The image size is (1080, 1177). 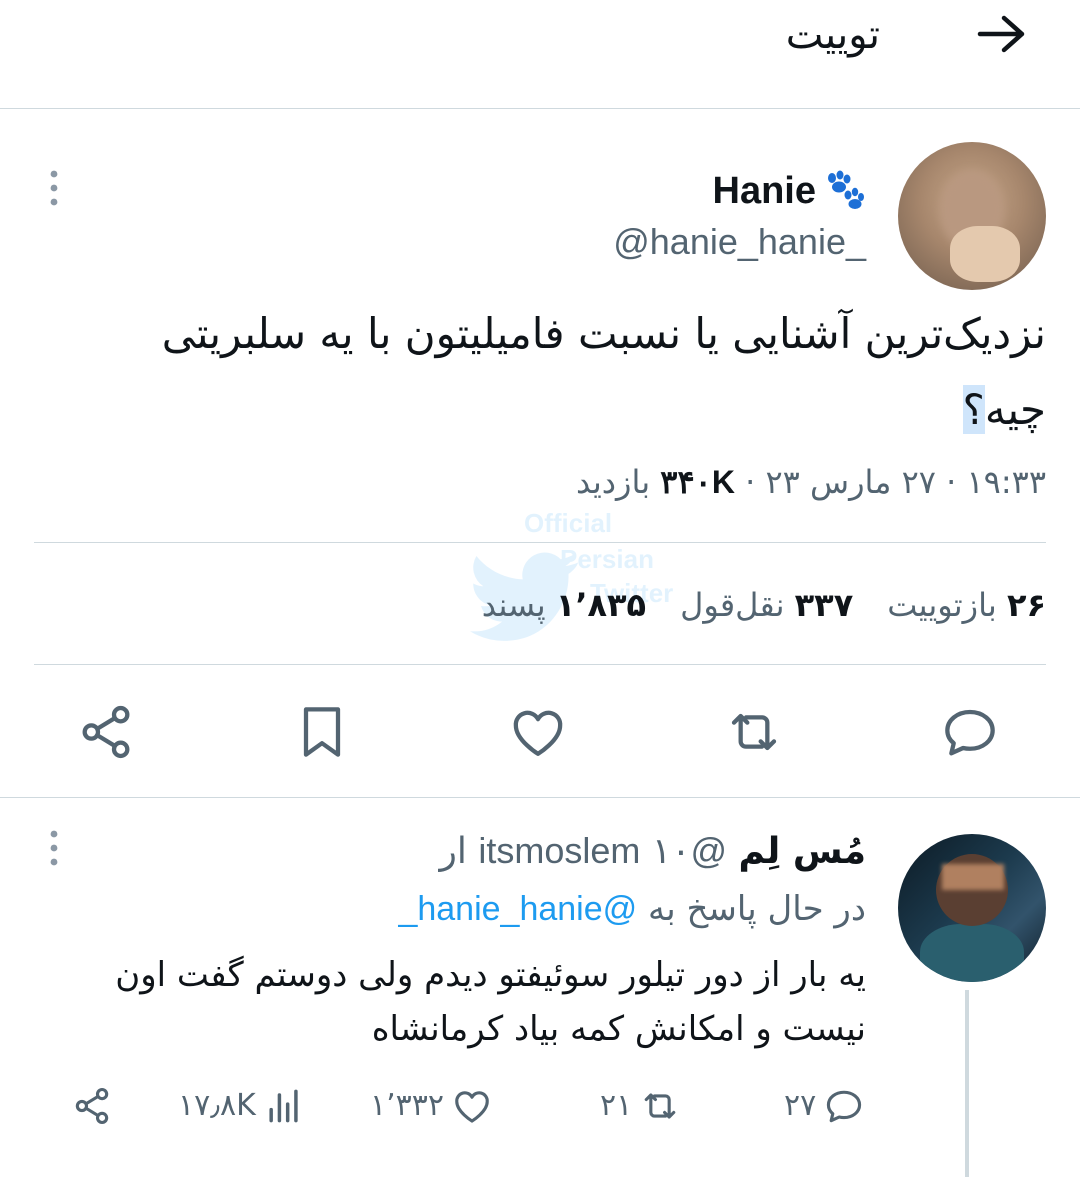 I want to click on quotes-stat: ۳۳۷ نقل‌قول, so click(x=766, y=605).